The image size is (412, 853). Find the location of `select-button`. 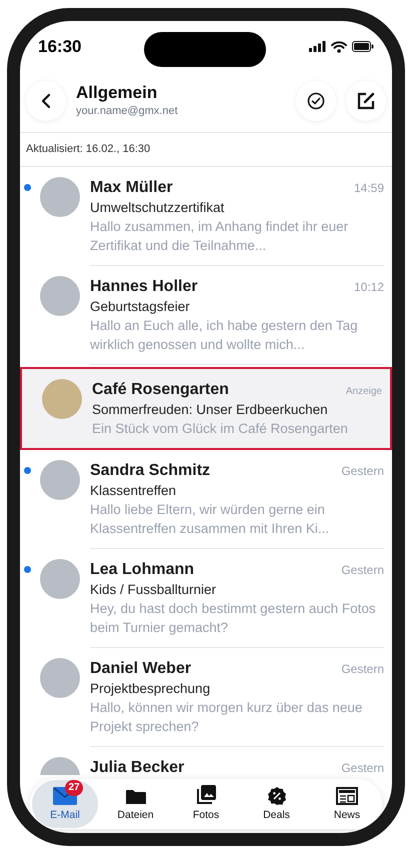

select-button is located at coordinates (316, 101).